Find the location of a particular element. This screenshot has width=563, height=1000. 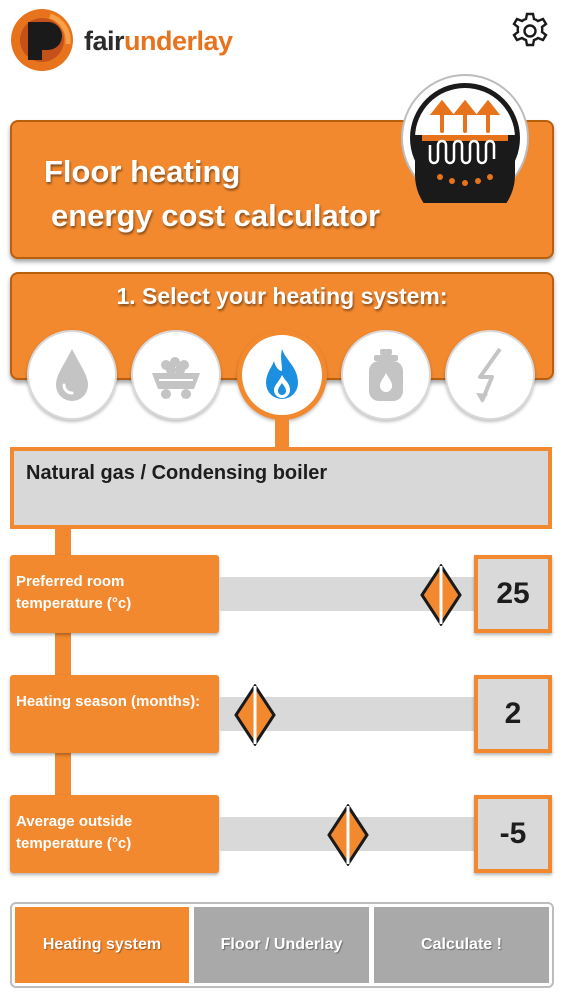

outside-temperature-label: Average outside temperature (°c) is located at coordinates (114, 834).